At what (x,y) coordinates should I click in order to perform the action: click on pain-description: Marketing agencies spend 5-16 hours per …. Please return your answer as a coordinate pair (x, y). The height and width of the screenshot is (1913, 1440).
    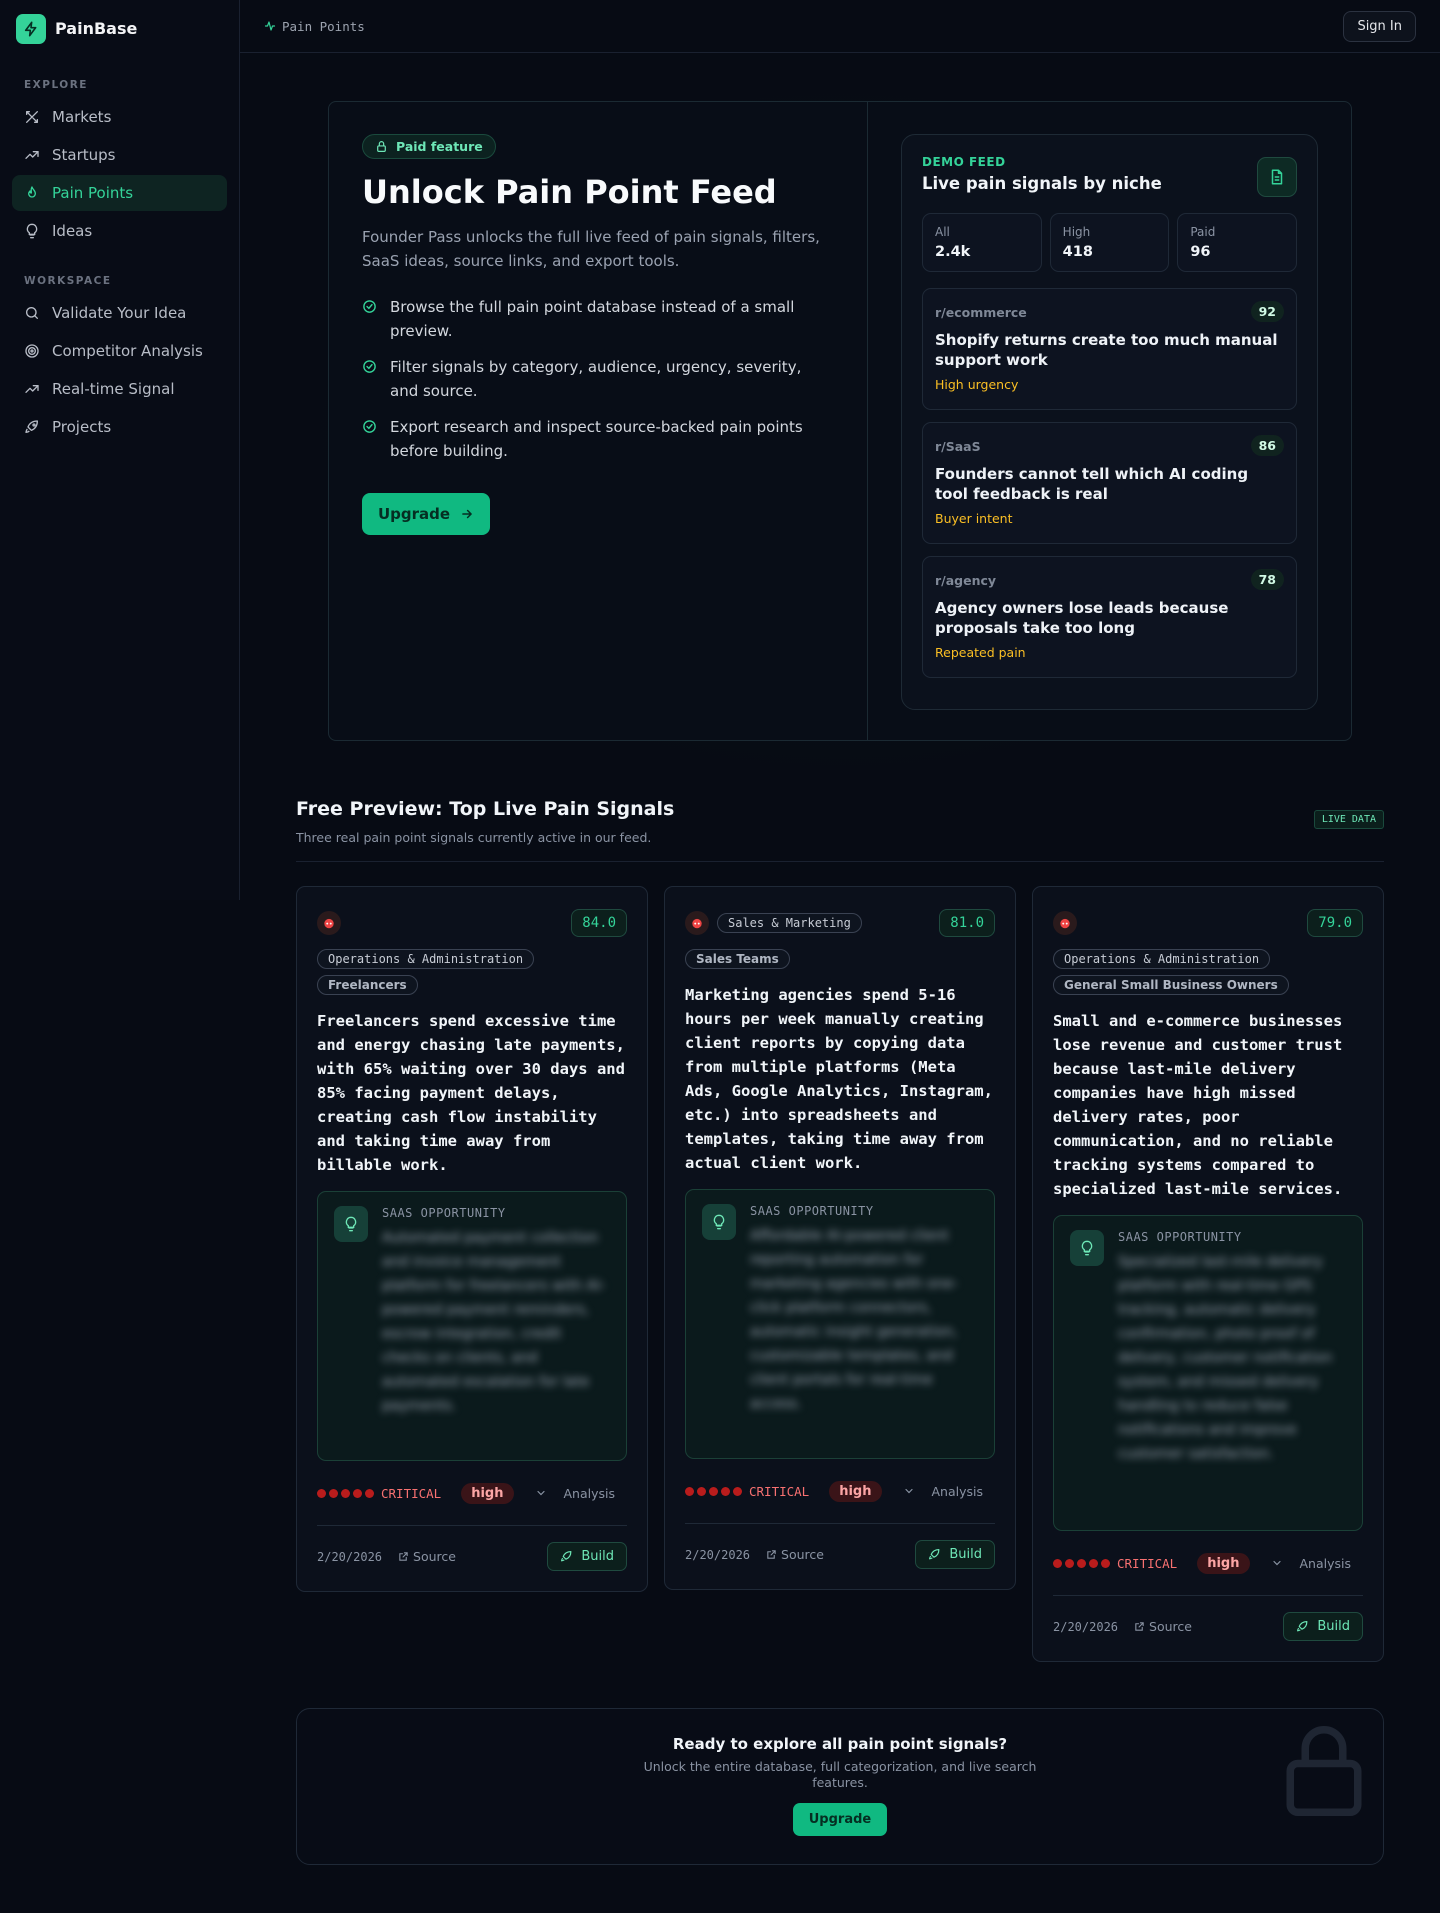
    Looking at the image, I should click on (839, 1079).